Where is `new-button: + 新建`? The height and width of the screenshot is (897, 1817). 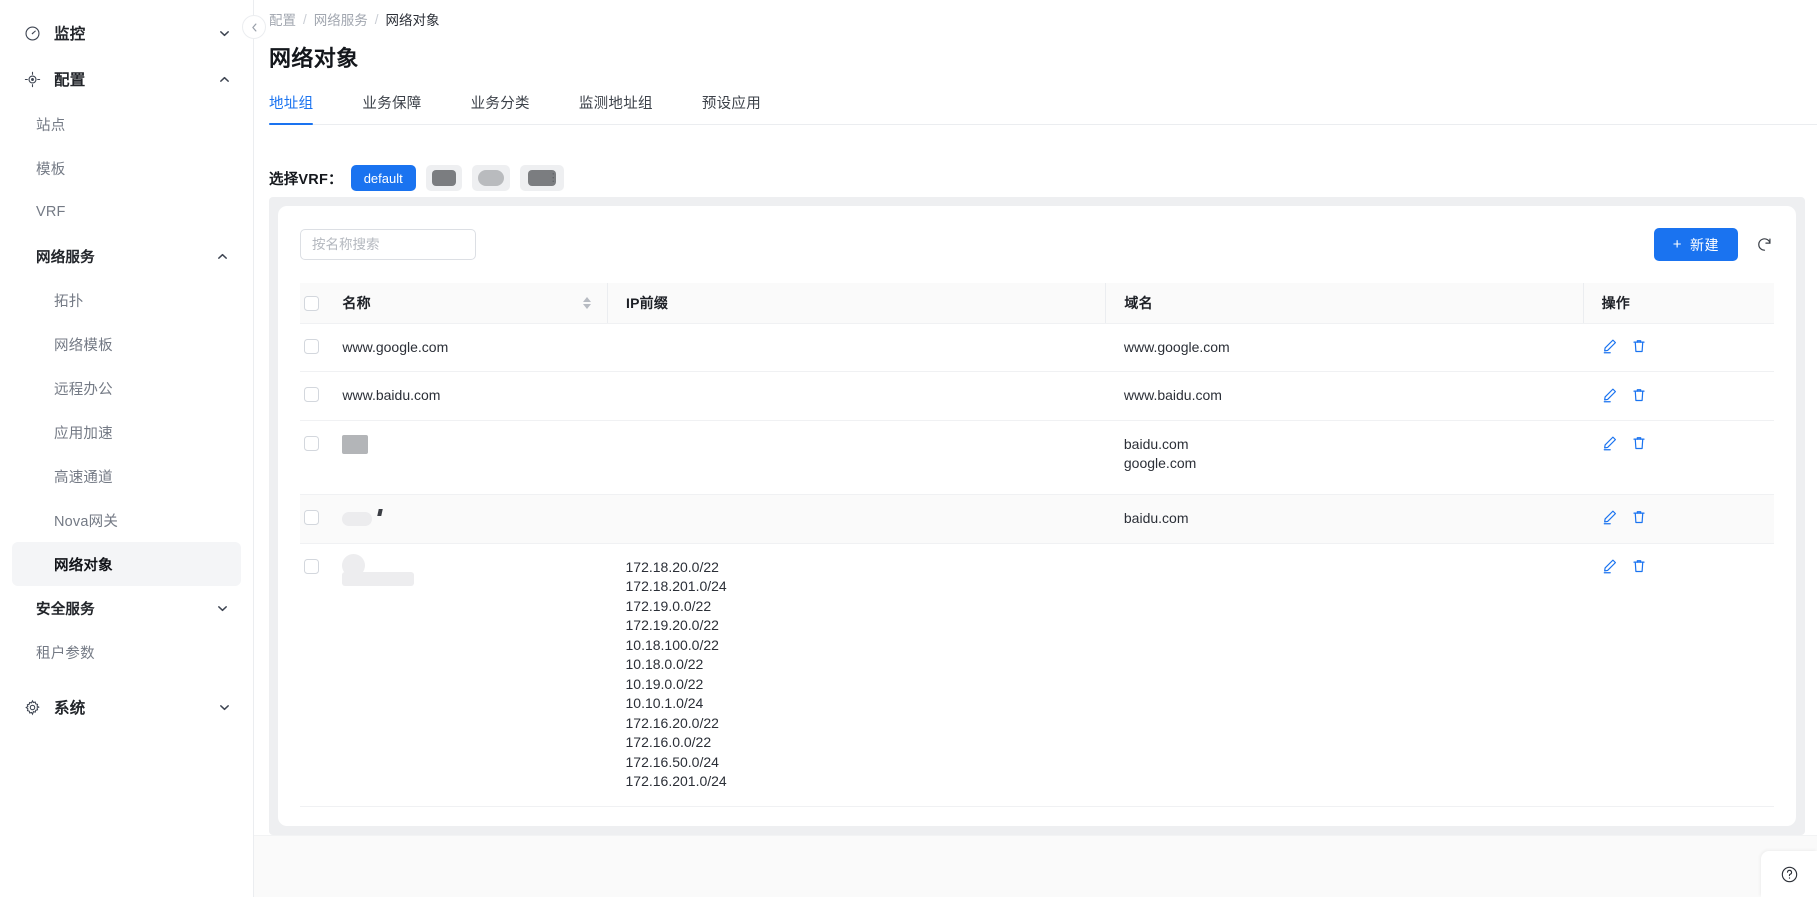
new-button: + 新建 is located at coordinates (1695, 244).